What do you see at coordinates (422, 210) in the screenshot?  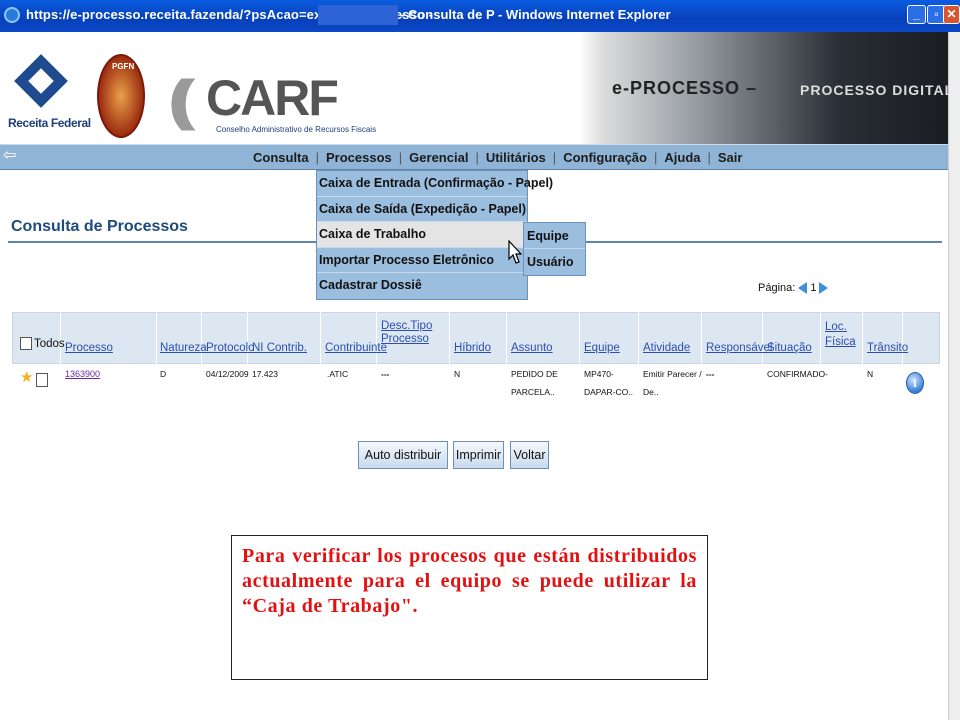 I see `menu-item-caixa-saida: Caixa de Saída (Expedição - Papel)` at bounding box center [422, 210].